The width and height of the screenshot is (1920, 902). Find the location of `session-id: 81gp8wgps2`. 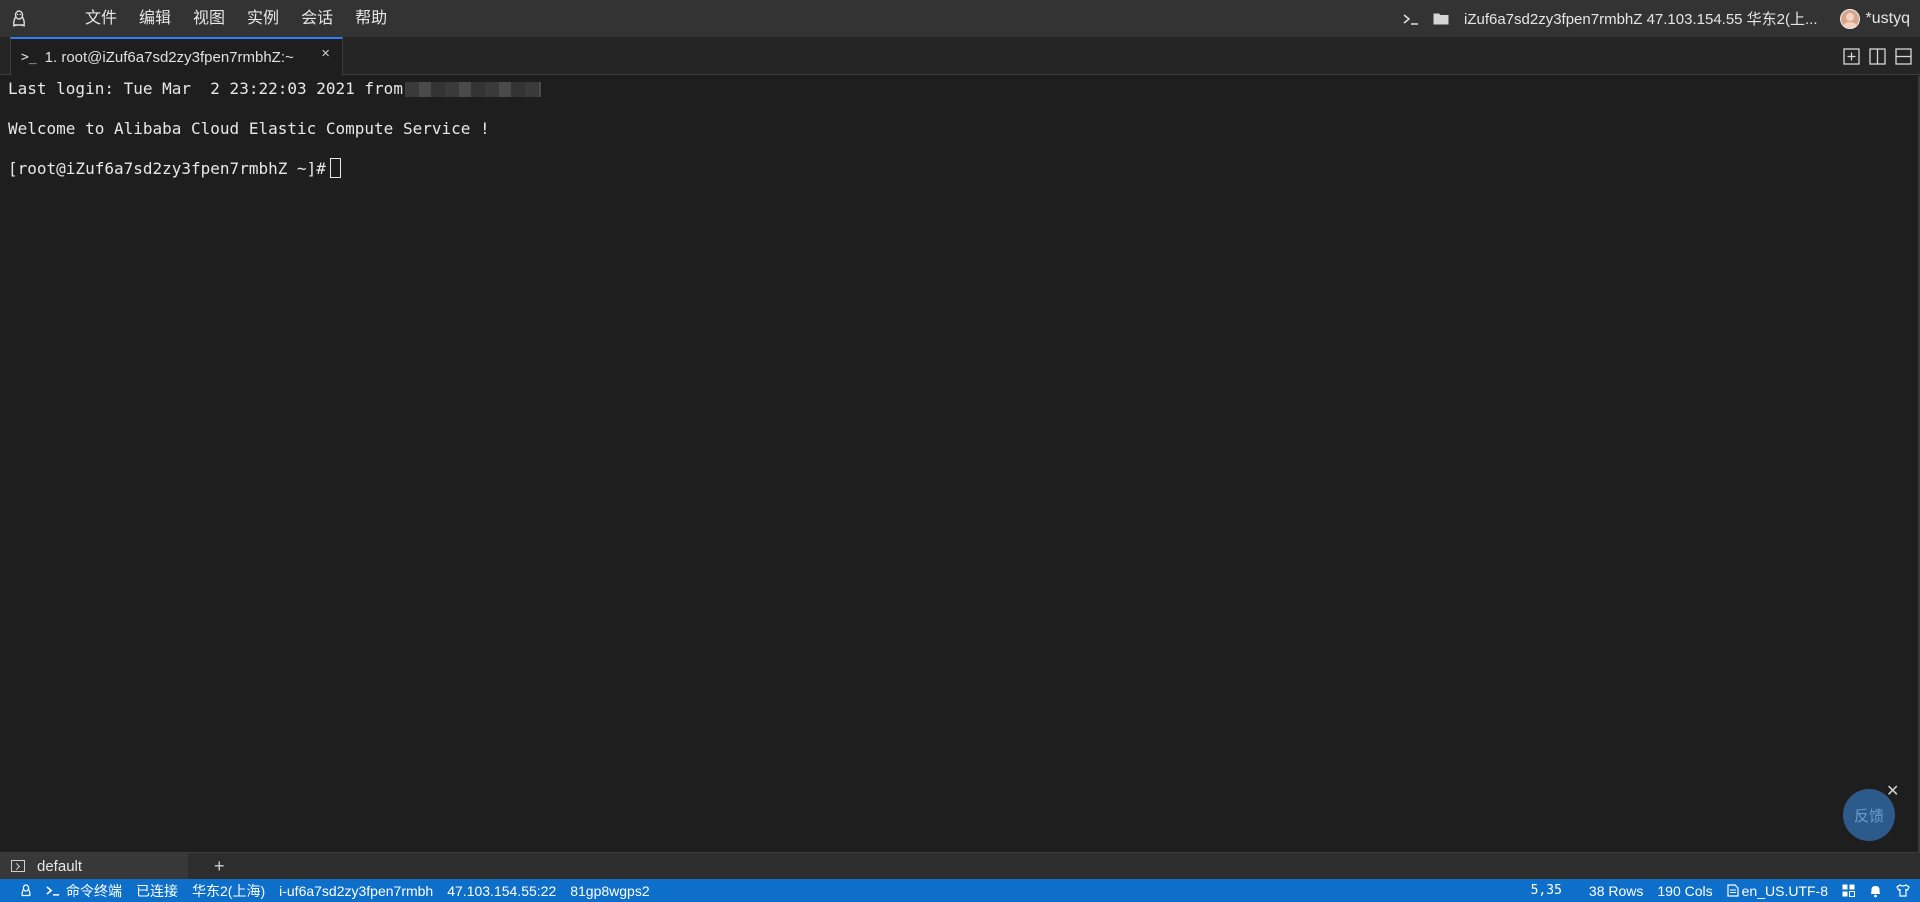

session-id: 81gp8wgps2 is located at coordinates (610, 890).